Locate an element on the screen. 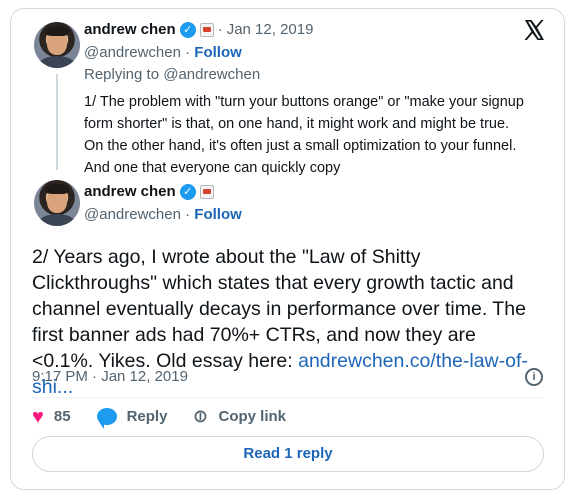  divider is located at coordinates (288, 397).